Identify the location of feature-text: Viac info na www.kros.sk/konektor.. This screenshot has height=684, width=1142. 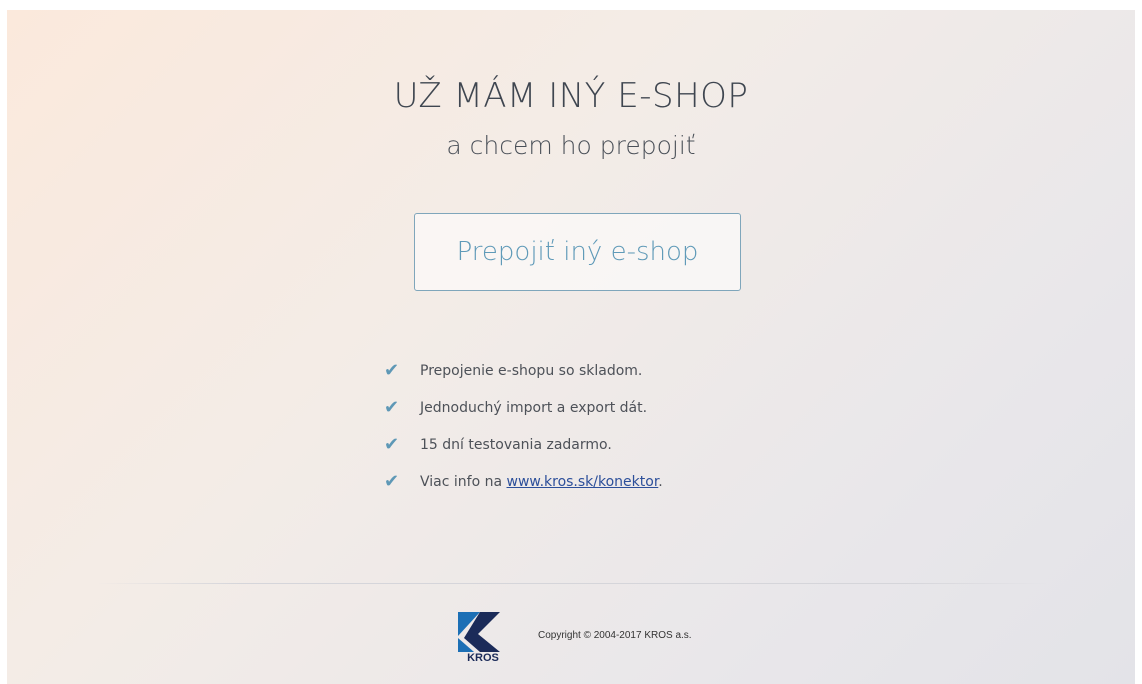
(541, 482).